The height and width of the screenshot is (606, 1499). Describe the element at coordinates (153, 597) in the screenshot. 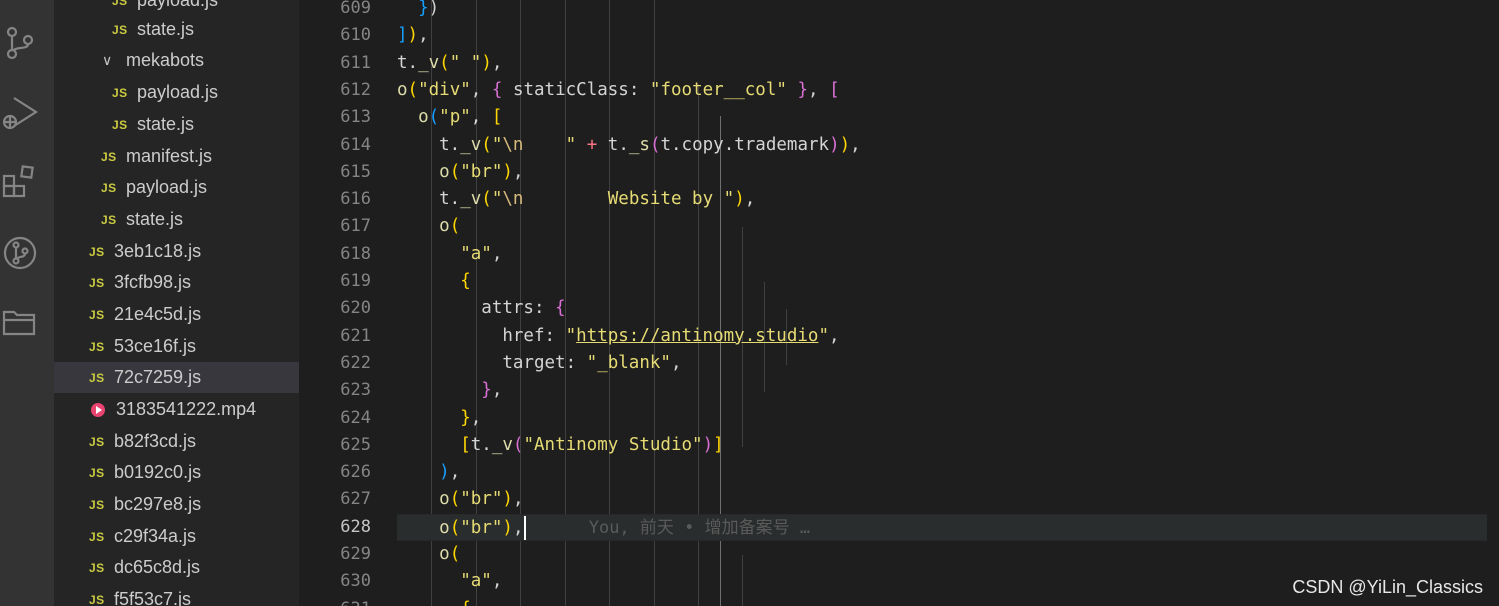

I see `file-name: f5f53c7.js` at that location.